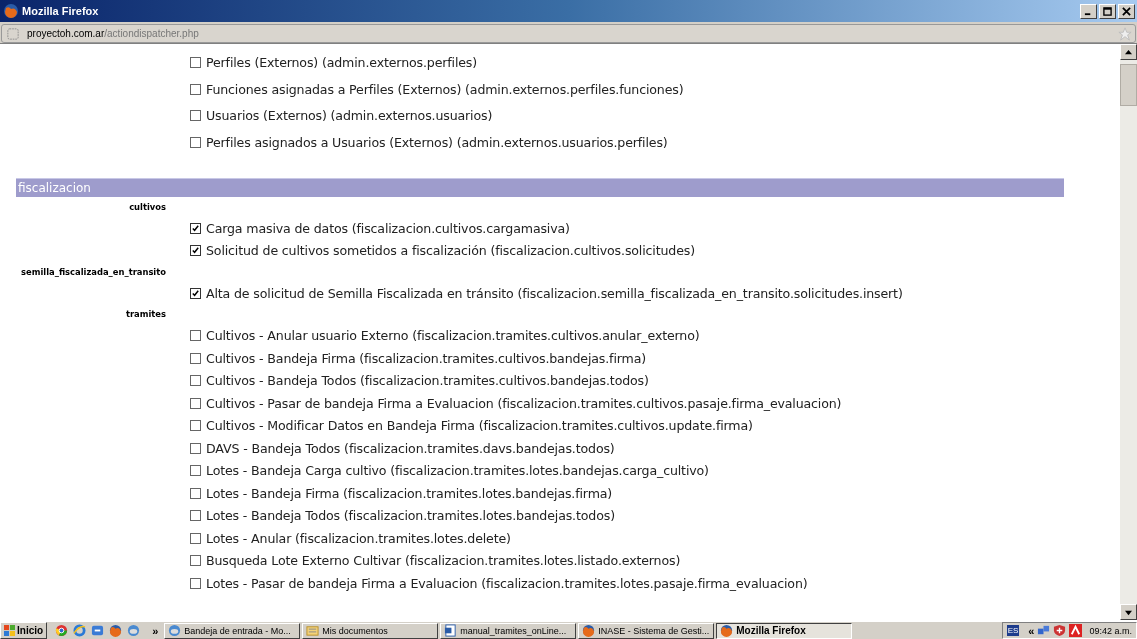  Describe the element at coordinates (370, 630) in the screenshot. I see `taskbar-button: Mis documentos` at that location.